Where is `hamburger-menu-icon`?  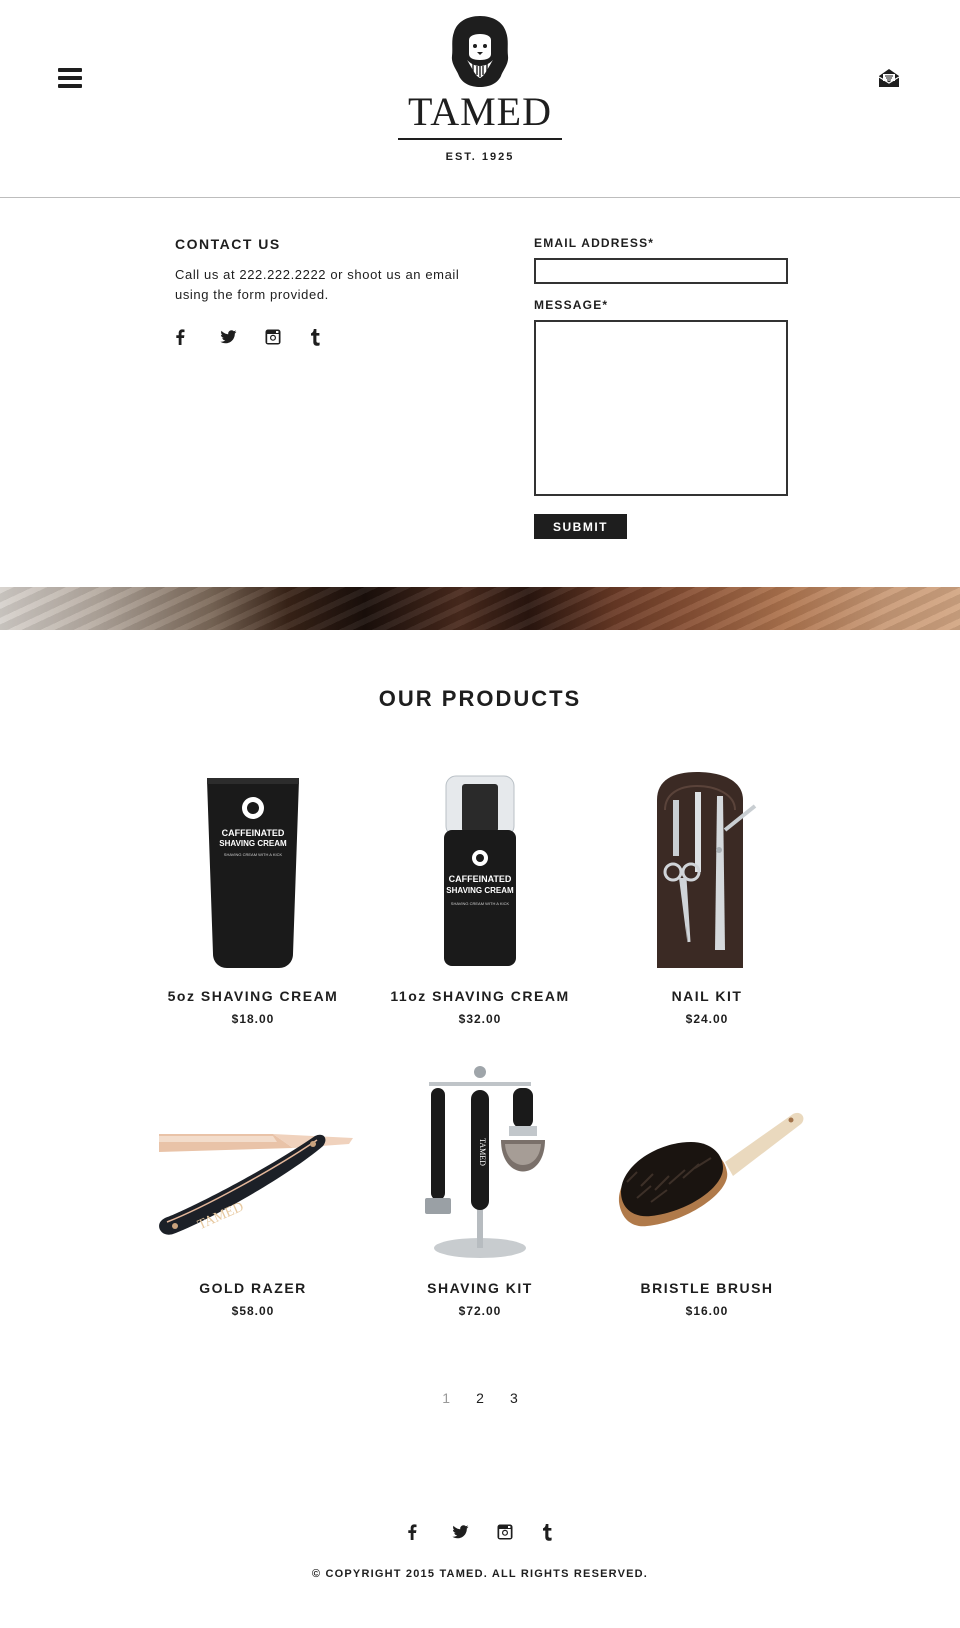 hamburger-menu-icon is located at coordinates (70, 78).